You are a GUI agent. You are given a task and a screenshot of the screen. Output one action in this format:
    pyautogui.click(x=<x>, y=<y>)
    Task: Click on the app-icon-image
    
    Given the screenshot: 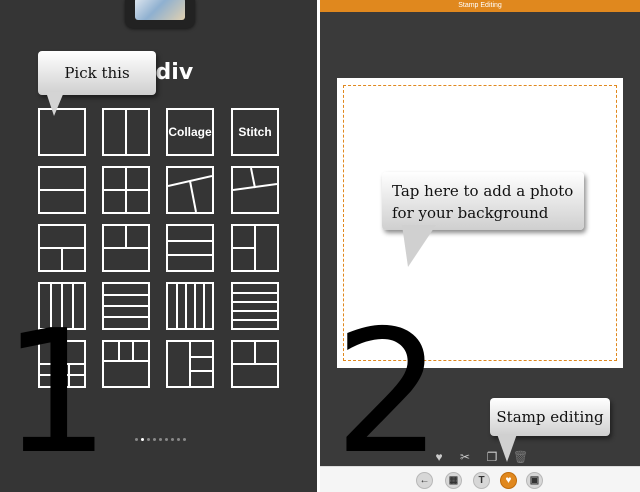 What is the action you would take?
    pyautogui.click(x=160, y=10)
    